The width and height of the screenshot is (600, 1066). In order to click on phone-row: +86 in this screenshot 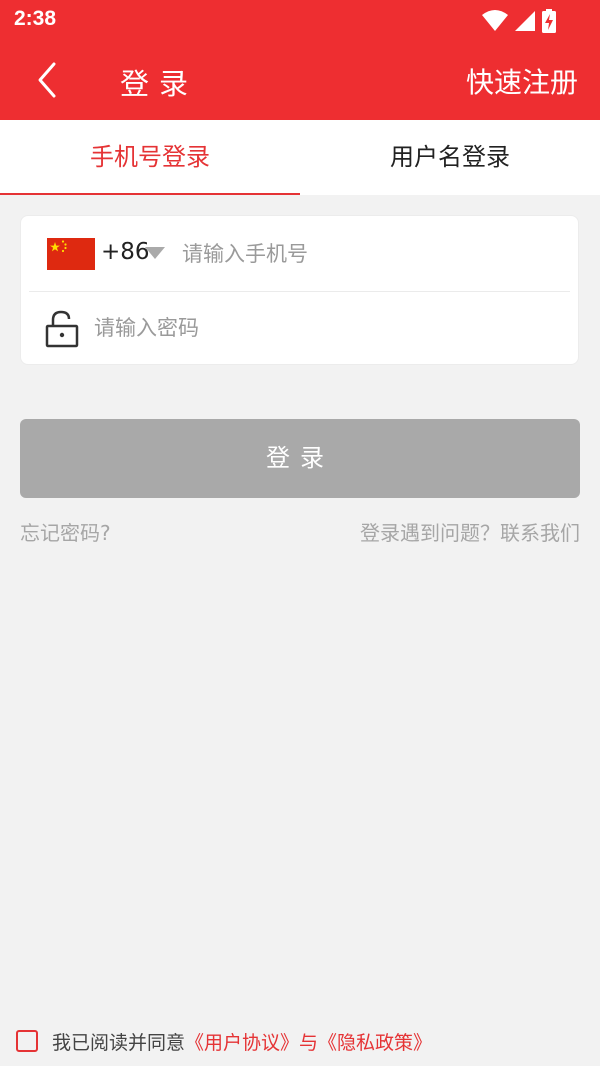, I will do `click(299, 253)`.